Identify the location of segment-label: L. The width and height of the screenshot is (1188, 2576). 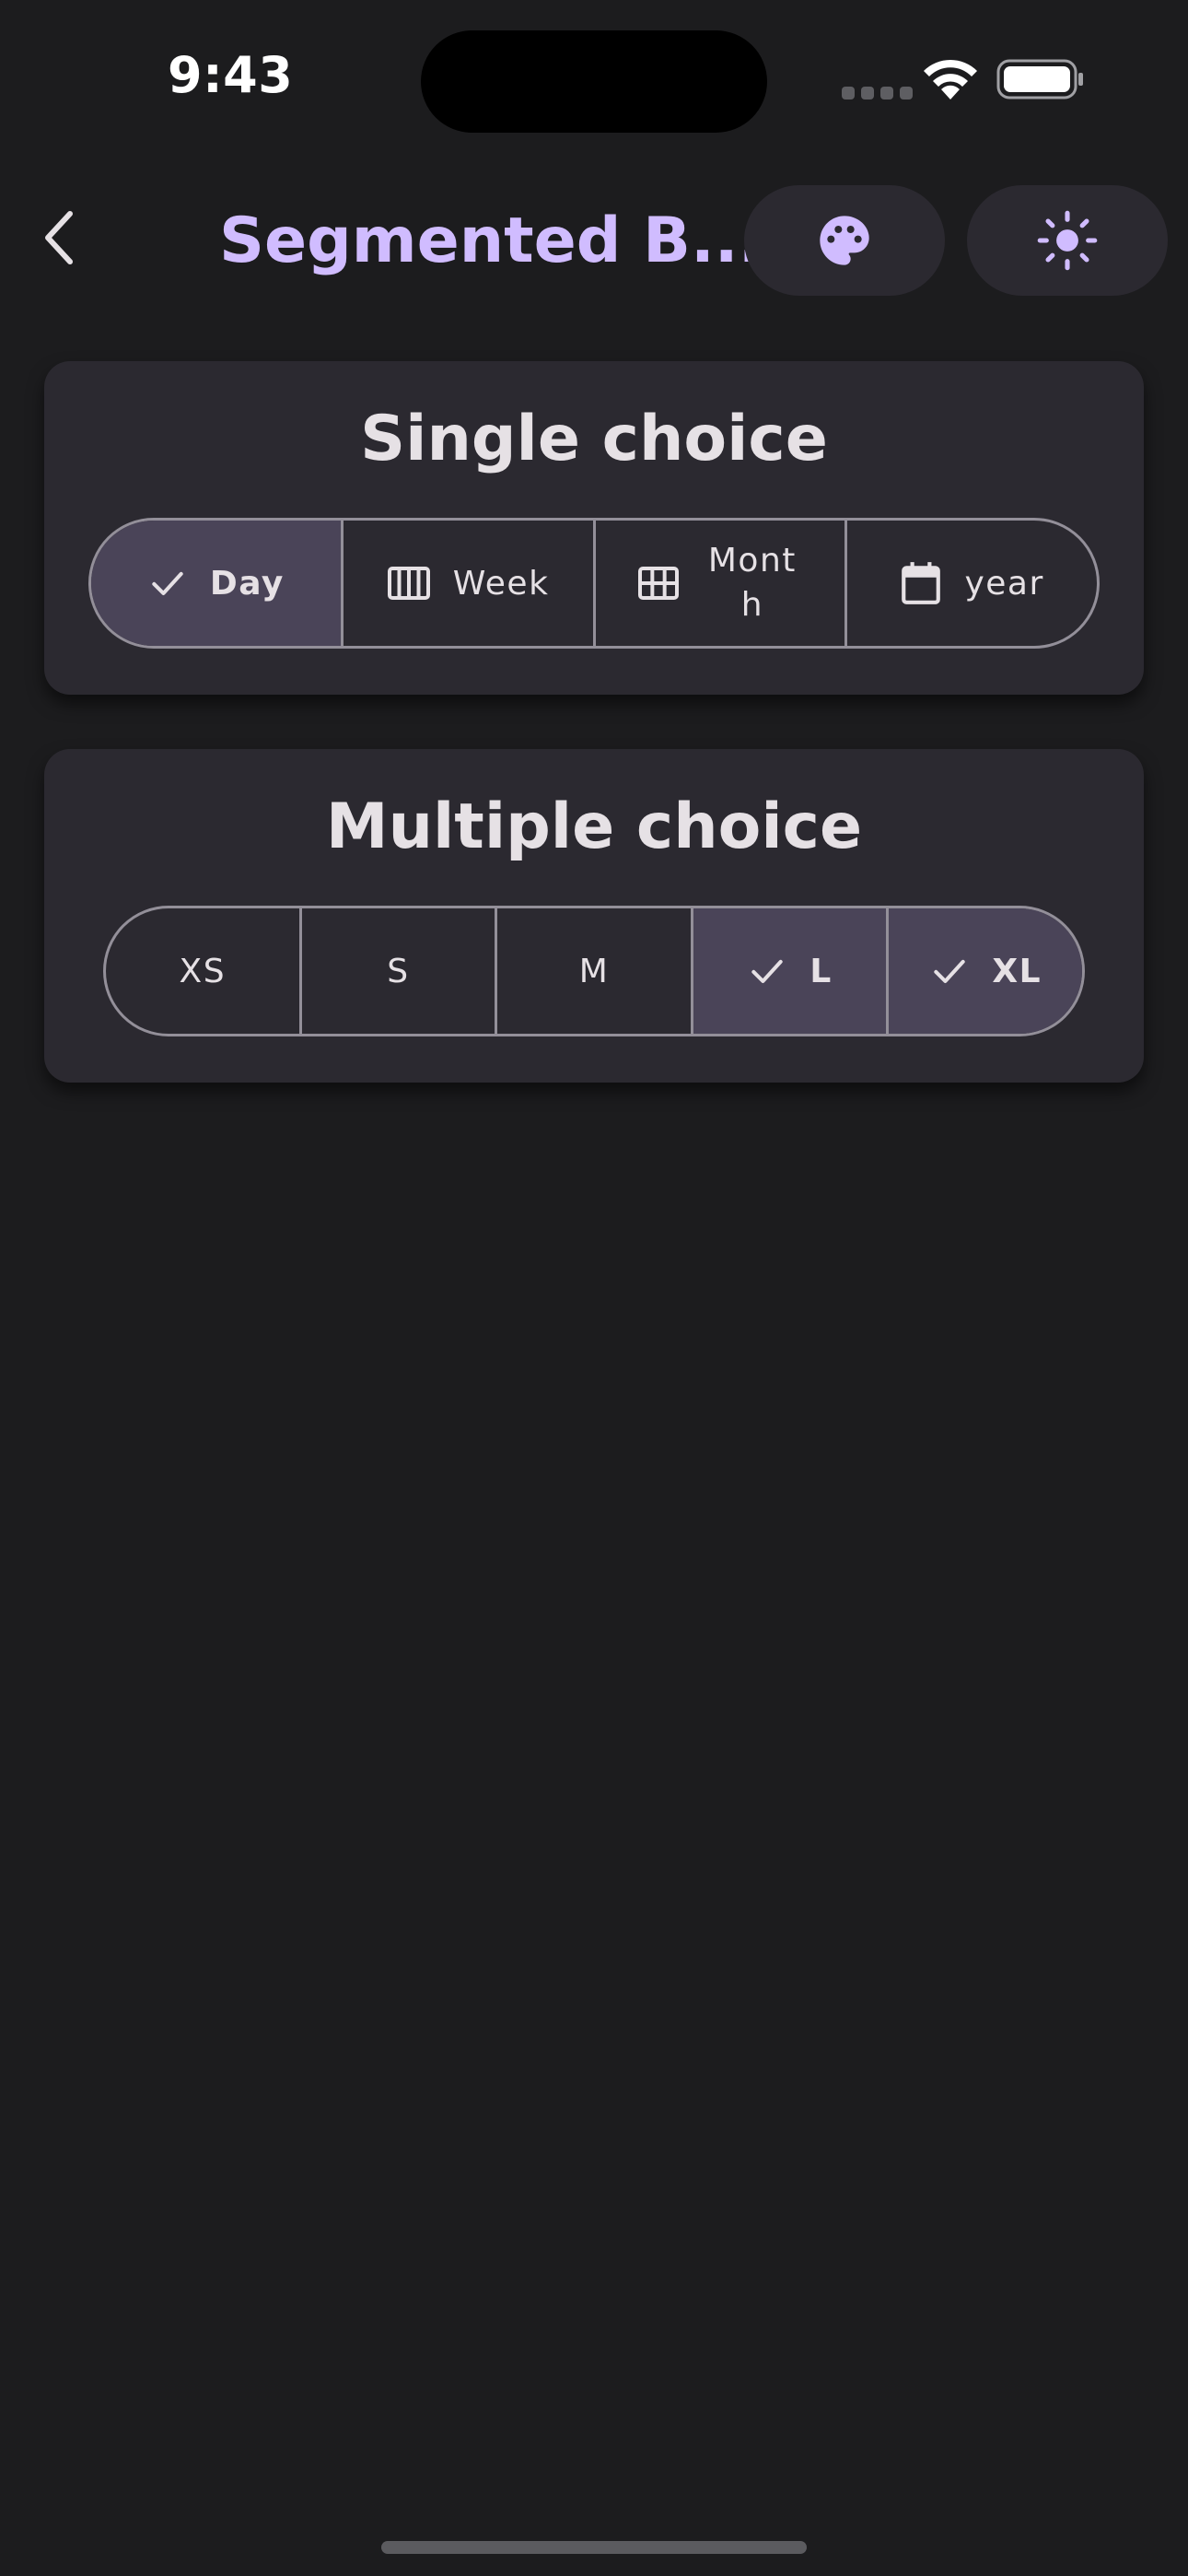
(821, 971).